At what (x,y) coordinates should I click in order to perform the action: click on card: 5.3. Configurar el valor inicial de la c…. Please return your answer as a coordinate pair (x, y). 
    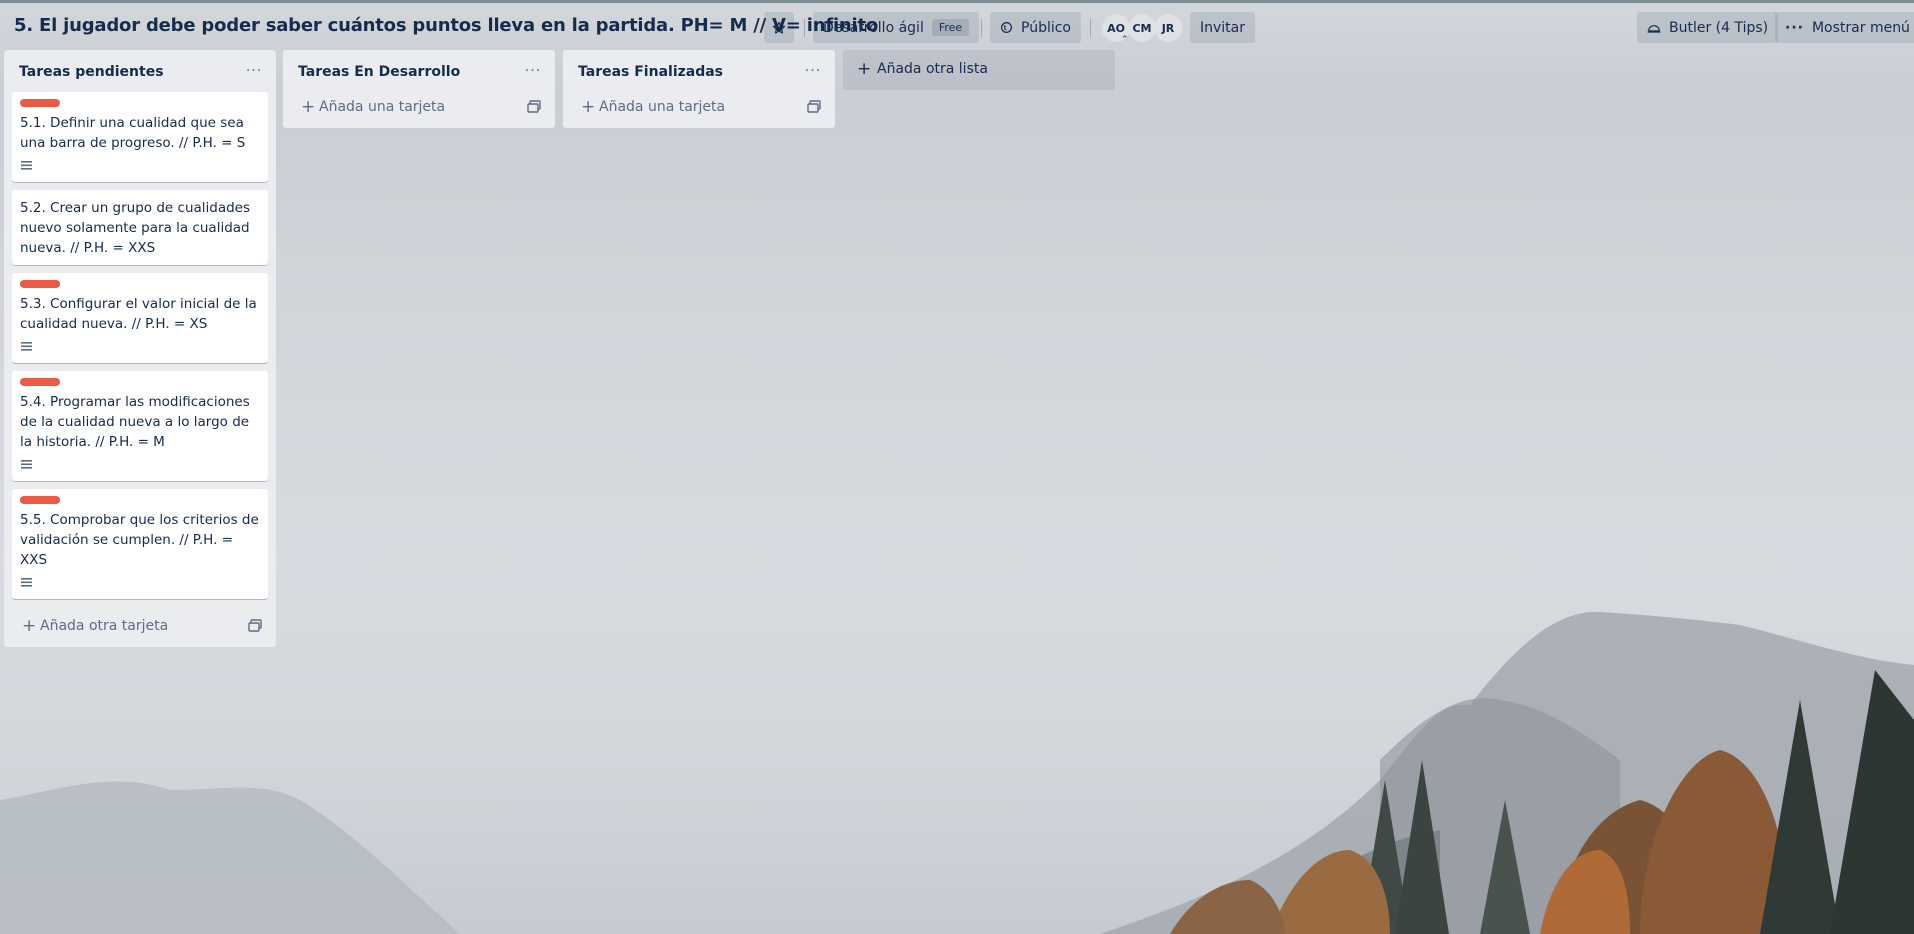
    Looking at the image, I should click on (140, 318).